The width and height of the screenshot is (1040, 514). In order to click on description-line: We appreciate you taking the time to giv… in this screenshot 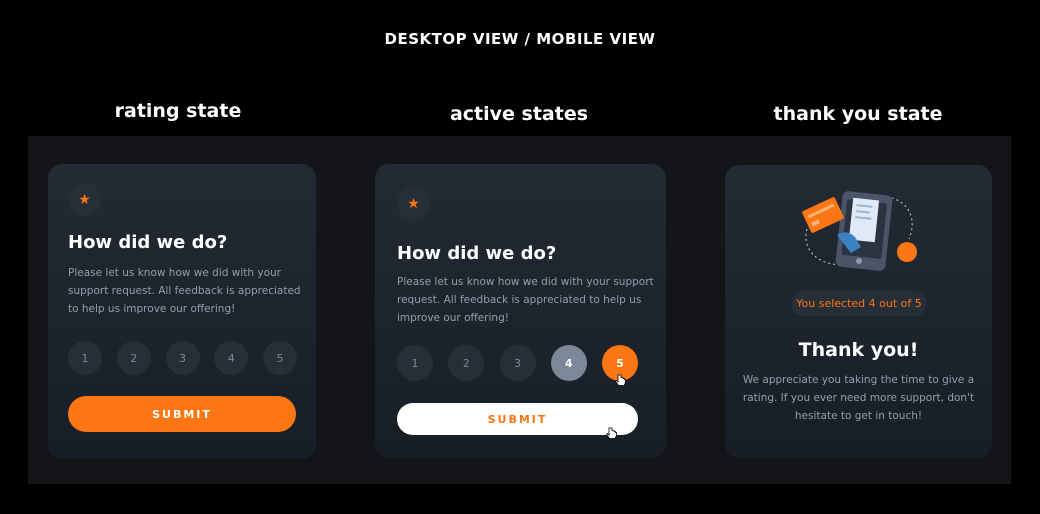, I will do `click(858, 380)`.